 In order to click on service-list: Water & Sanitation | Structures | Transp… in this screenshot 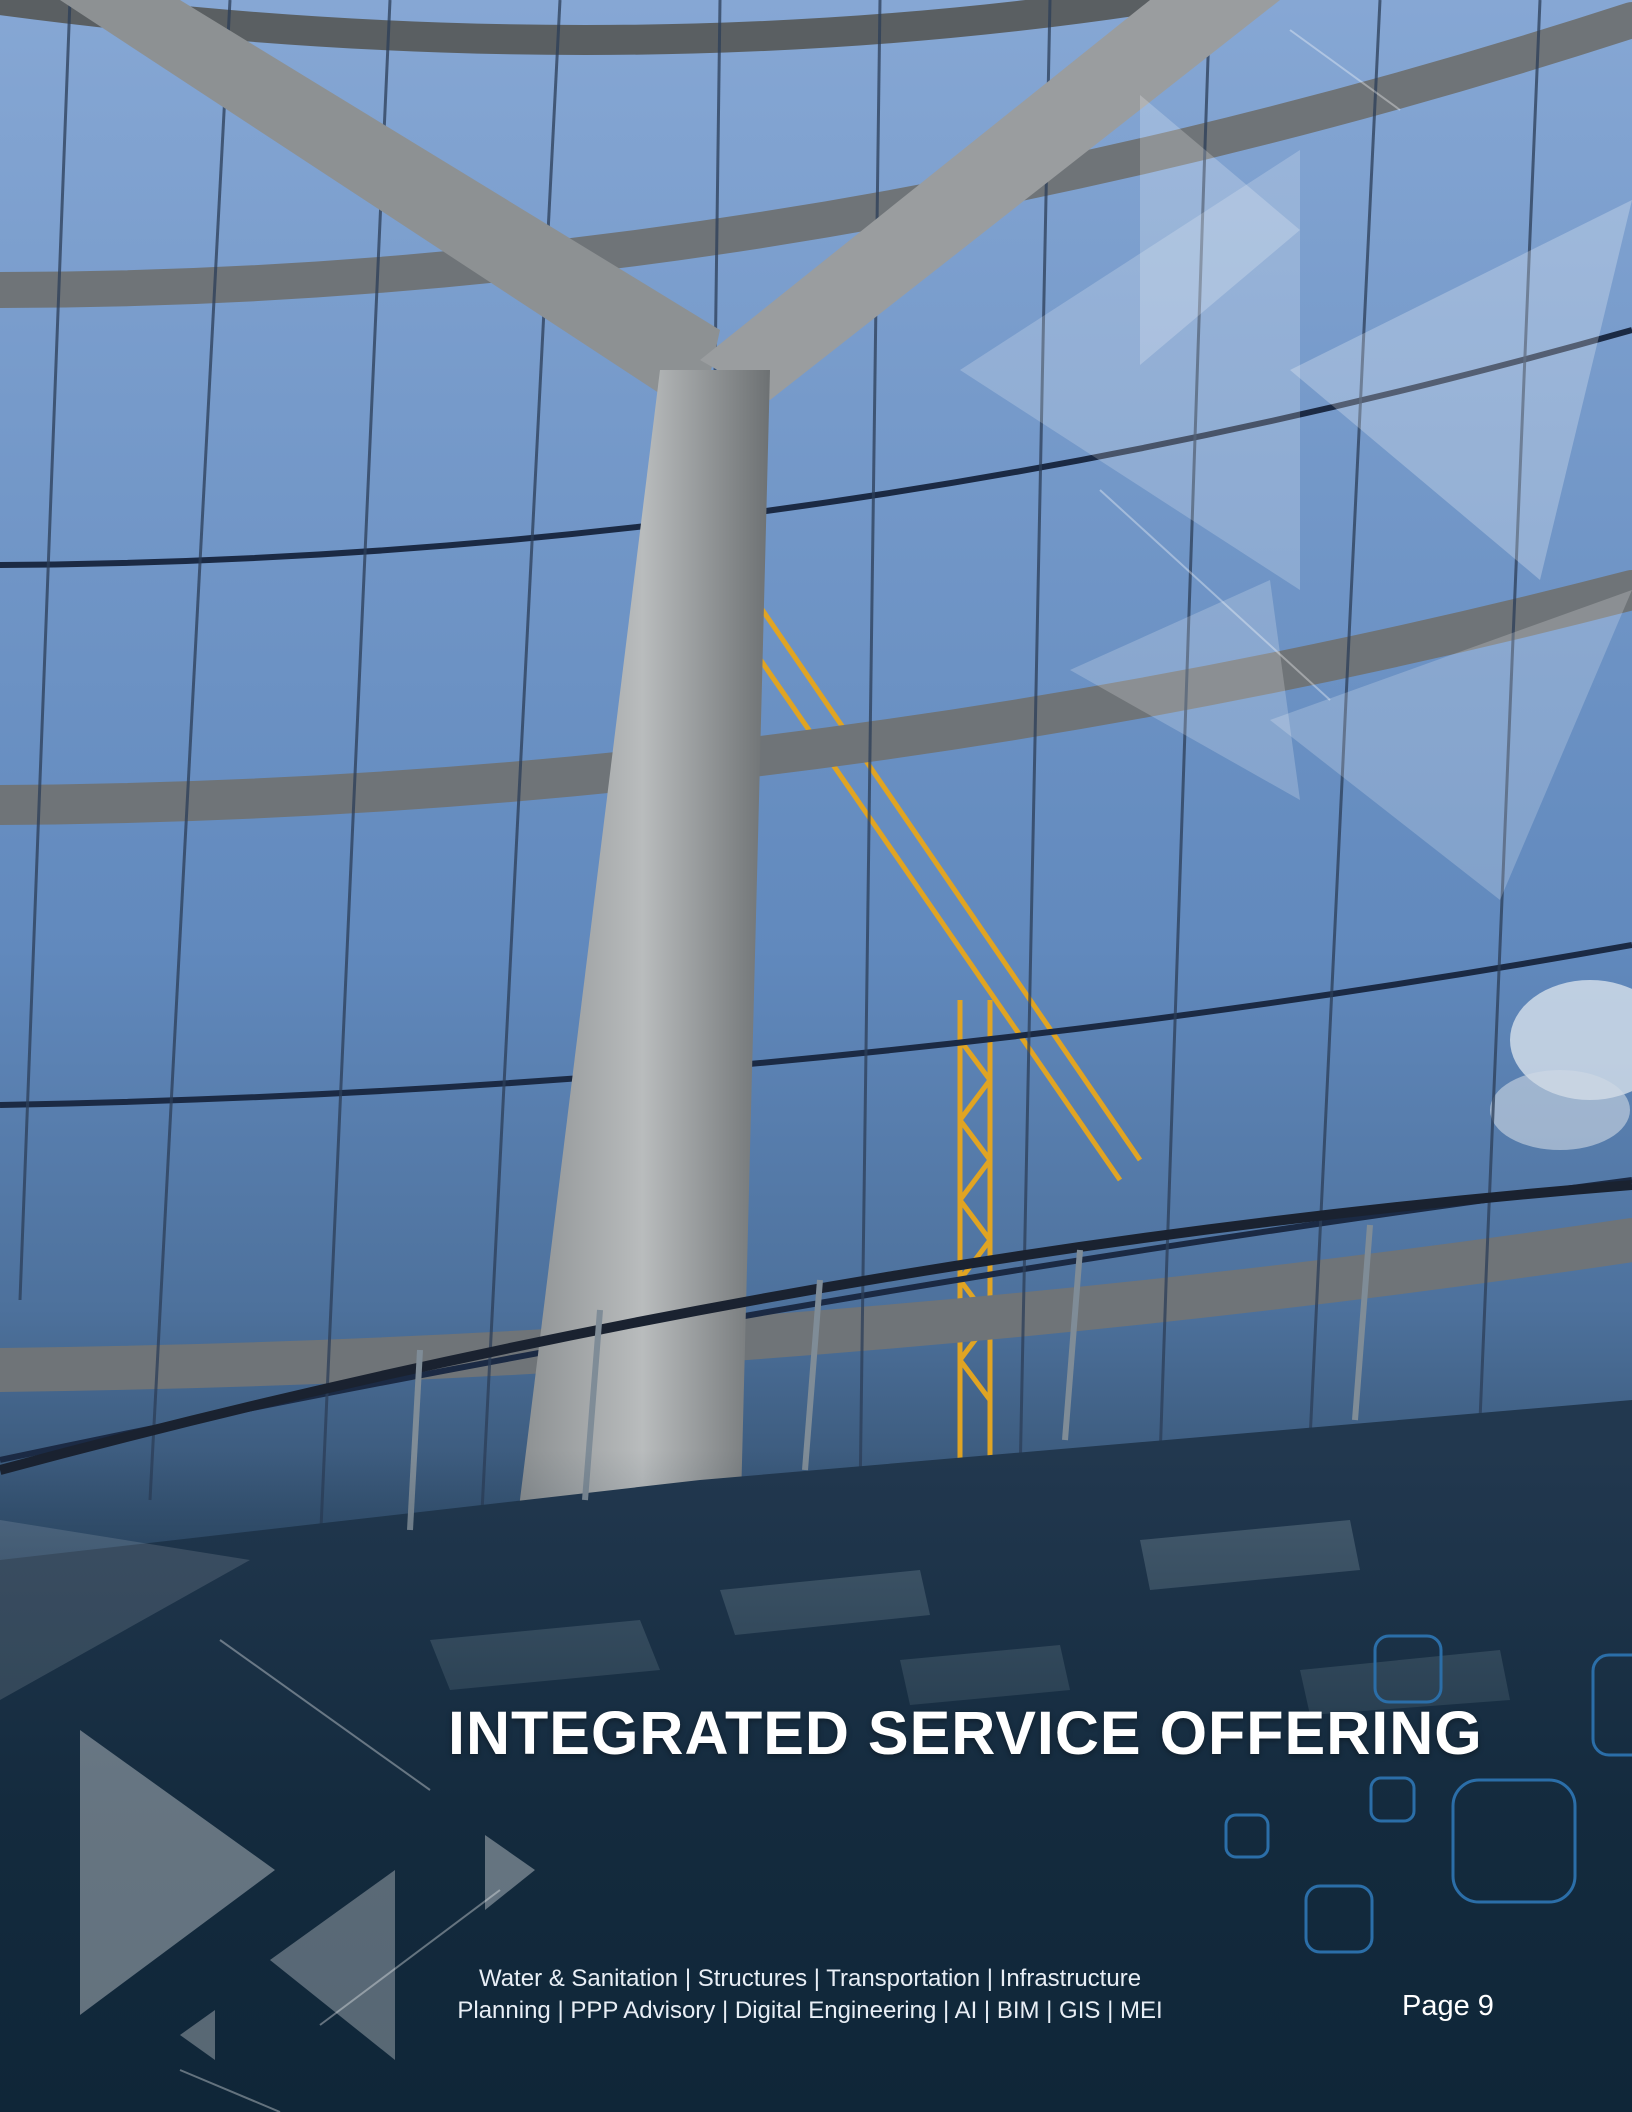, I will do `click(810, 1995)`.